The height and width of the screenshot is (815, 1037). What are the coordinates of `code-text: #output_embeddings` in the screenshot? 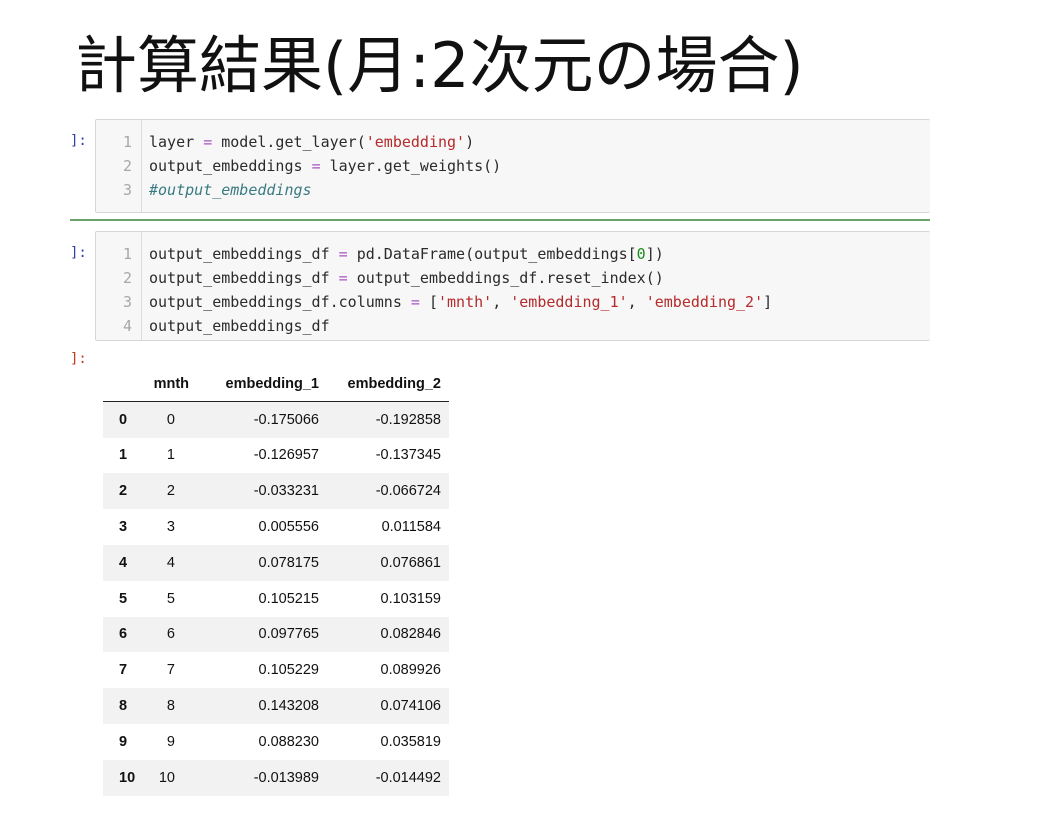 It's located at (230, 190).